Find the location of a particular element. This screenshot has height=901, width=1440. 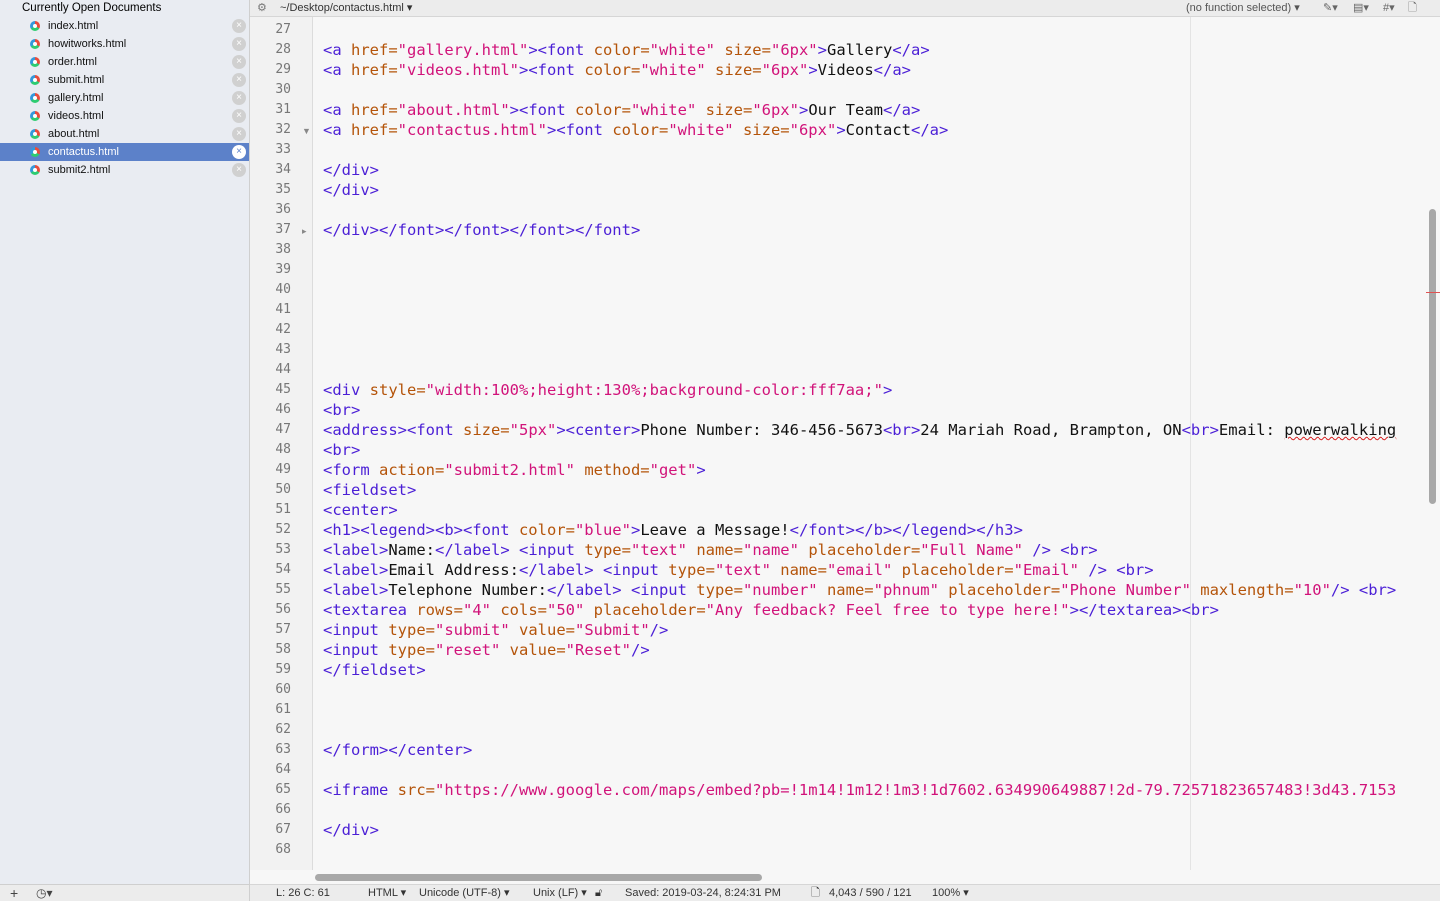

document-item: videos.html × is located at coordinates (124, 116).